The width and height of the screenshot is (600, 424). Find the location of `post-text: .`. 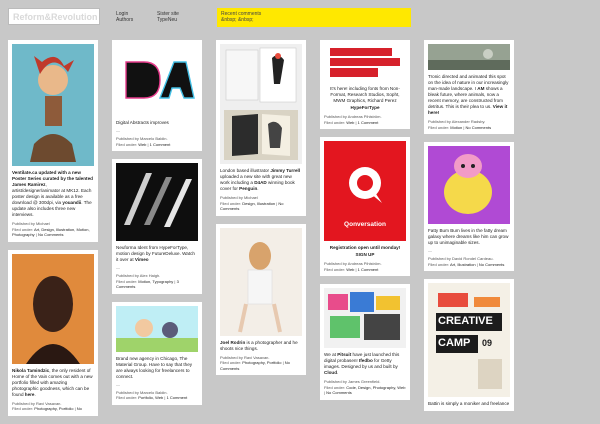

post-text: . is located at coordinates (258, 188).